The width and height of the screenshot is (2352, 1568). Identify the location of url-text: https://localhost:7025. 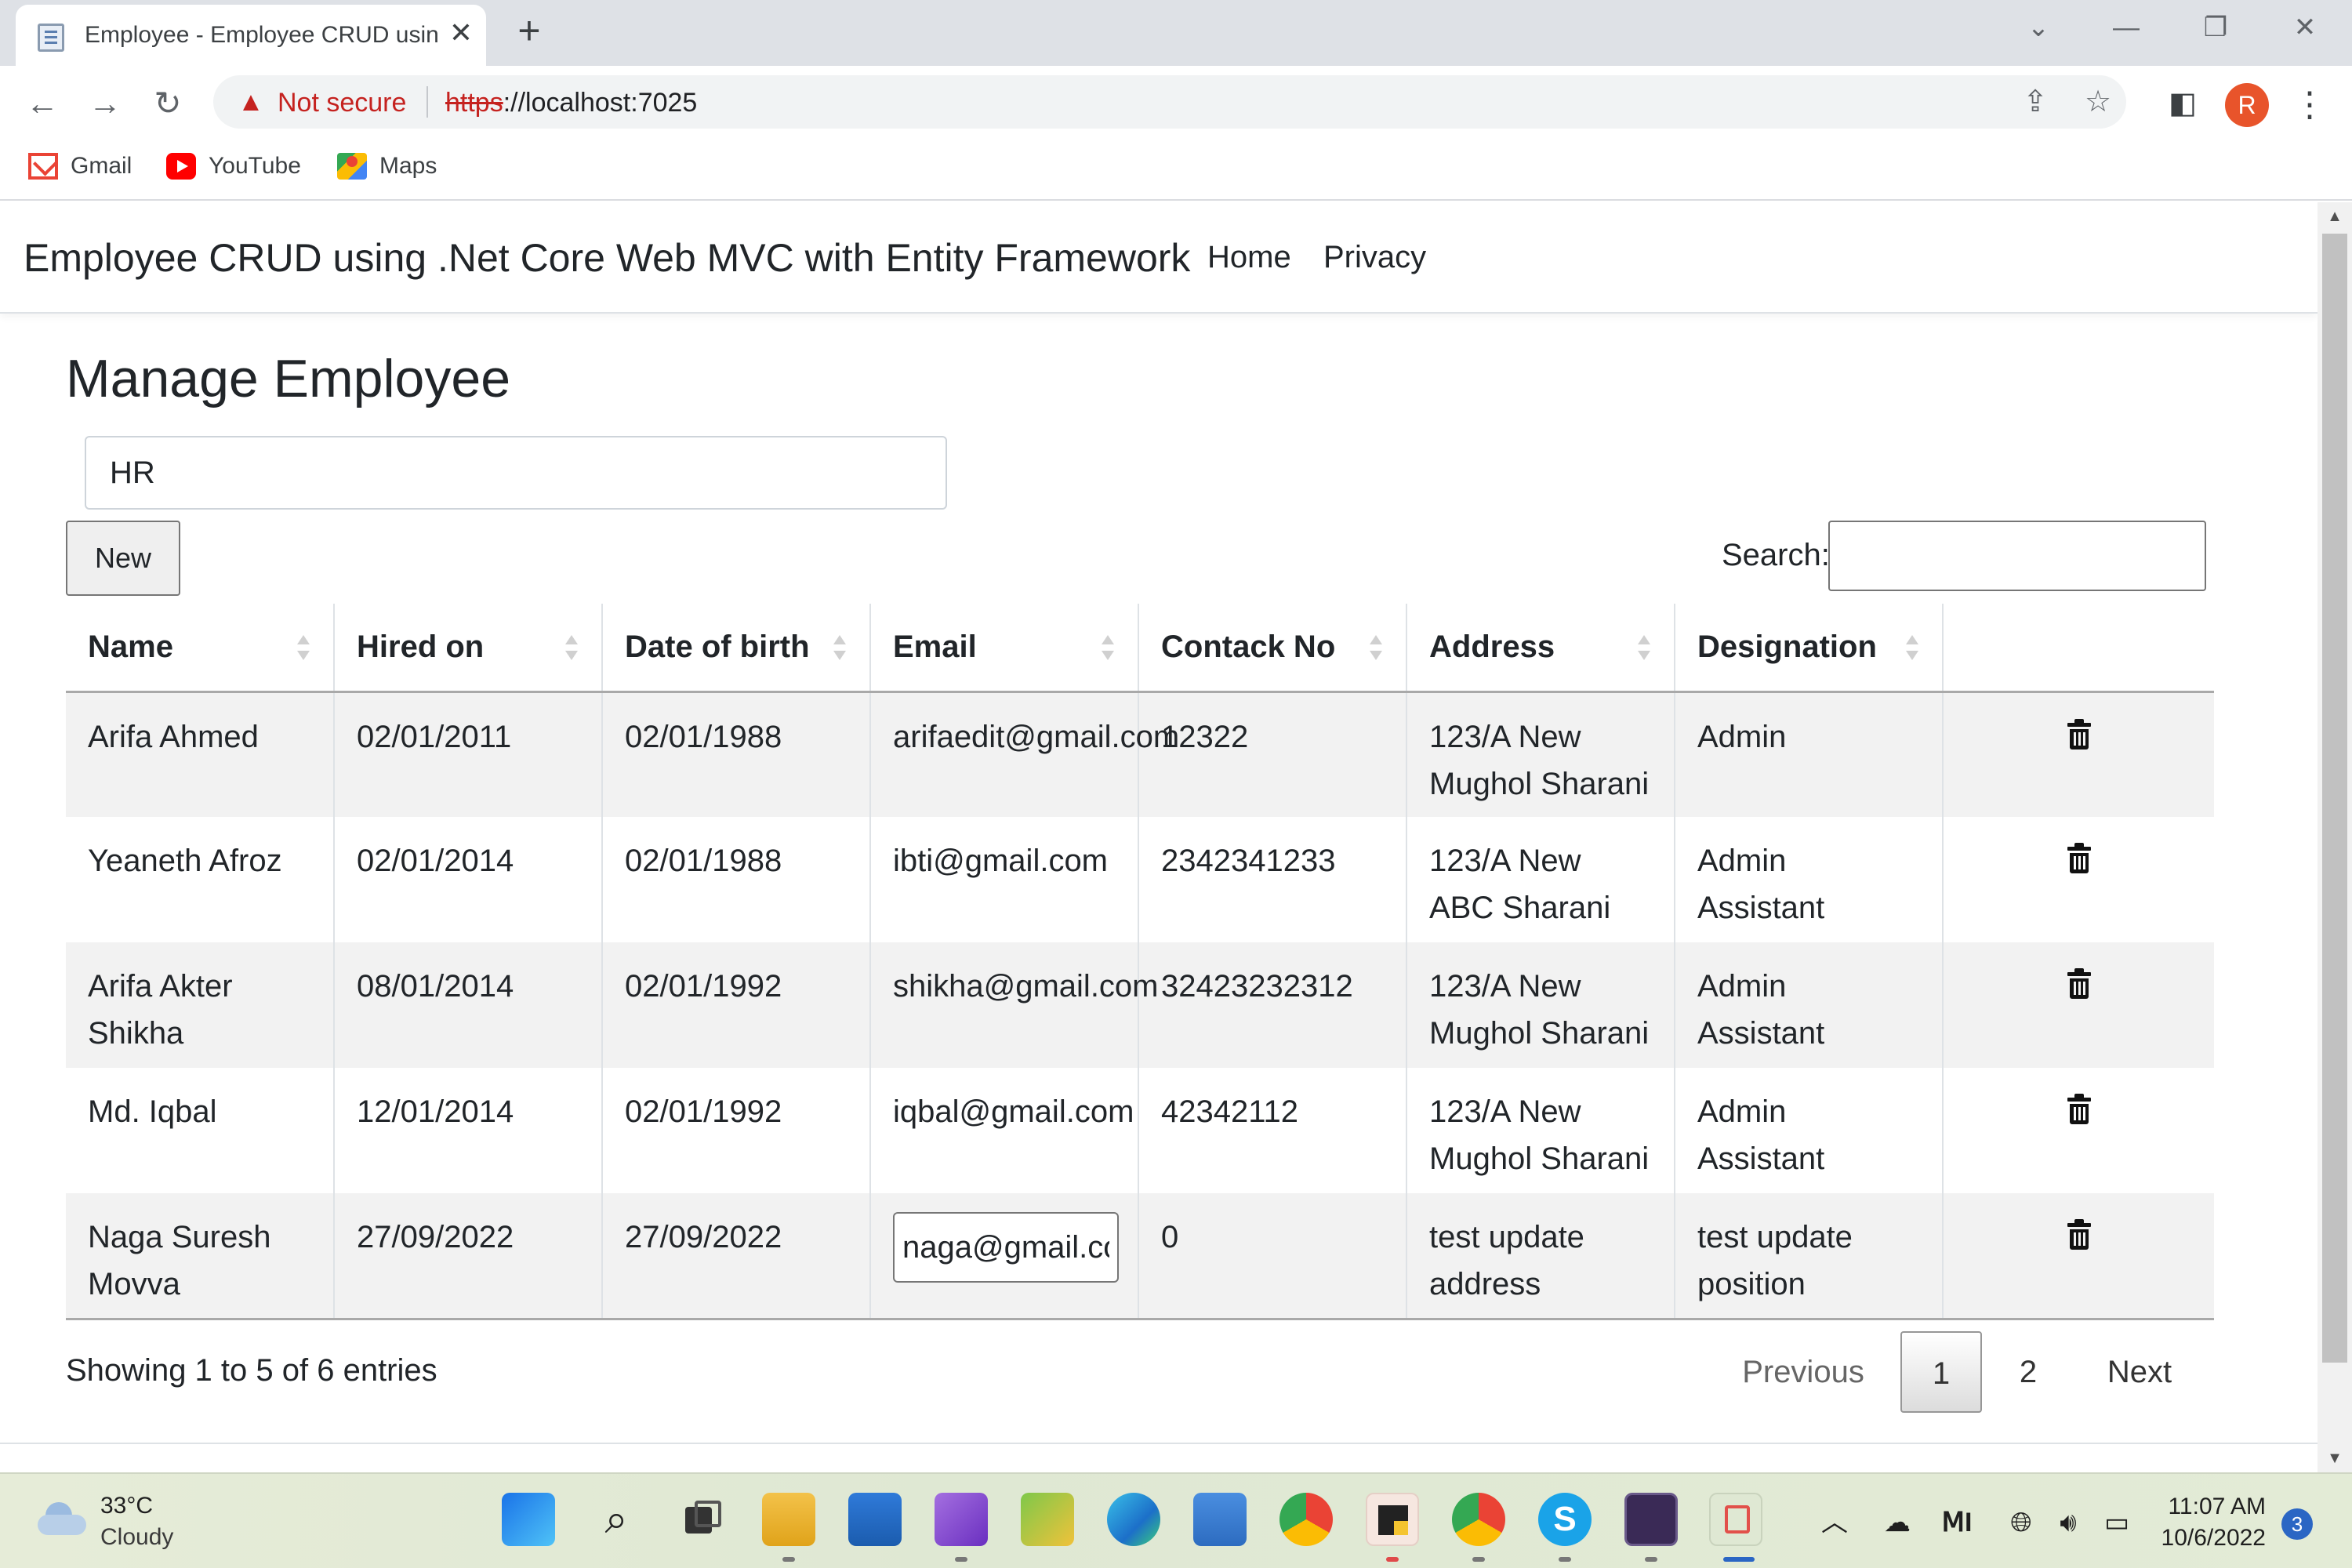
(571, 103).